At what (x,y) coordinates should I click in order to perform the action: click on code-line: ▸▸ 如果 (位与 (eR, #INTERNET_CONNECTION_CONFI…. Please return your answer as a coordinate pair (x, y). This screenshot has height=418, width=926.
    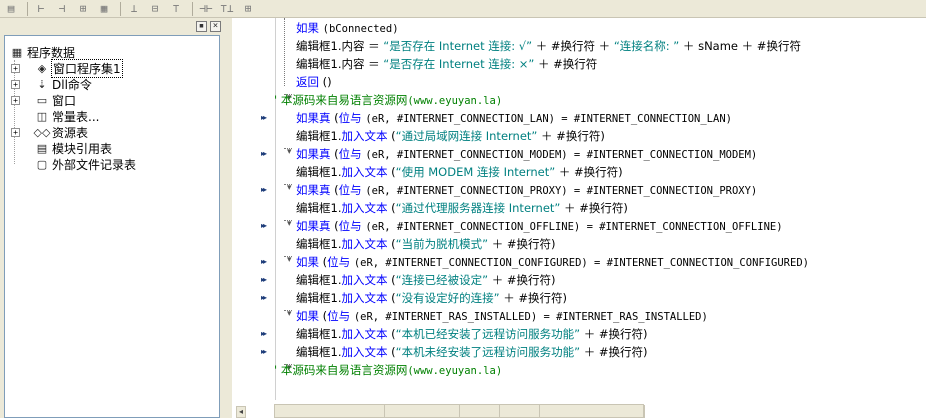
    Looking at the image, I should click on (579, 262).